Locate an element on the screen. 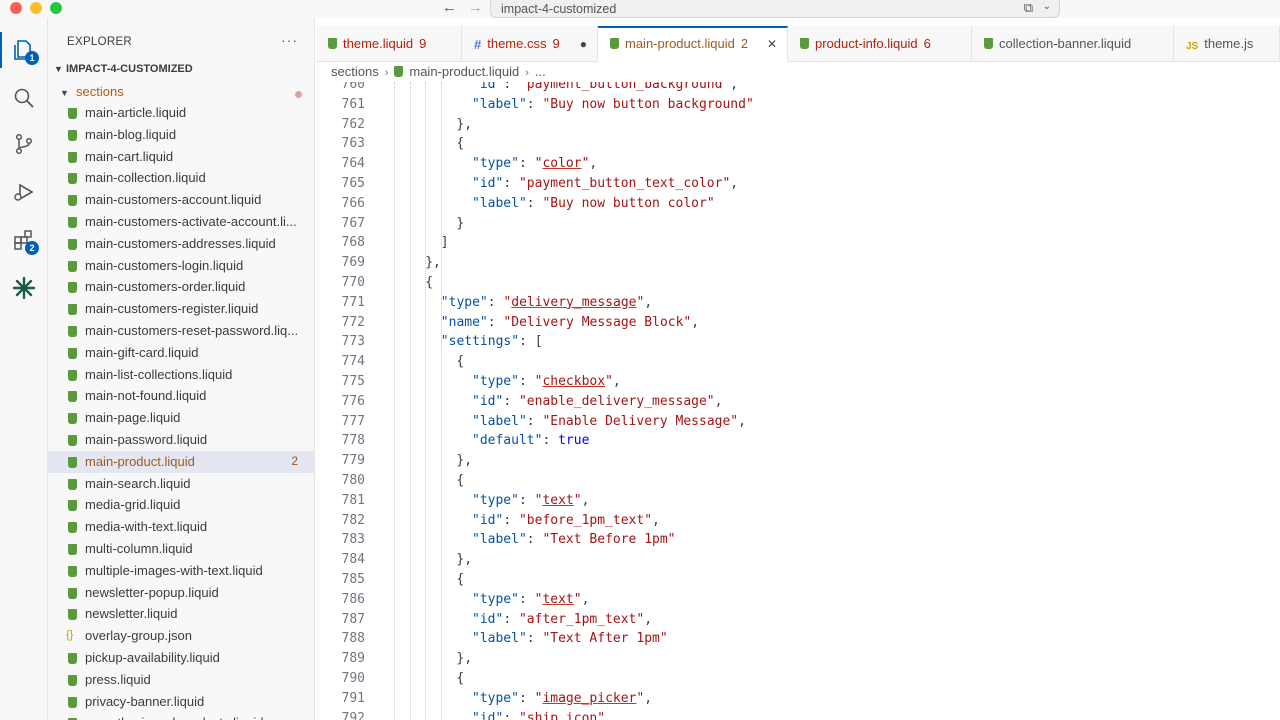  code-text: "type": "text", is located at coordinates (531, 599).